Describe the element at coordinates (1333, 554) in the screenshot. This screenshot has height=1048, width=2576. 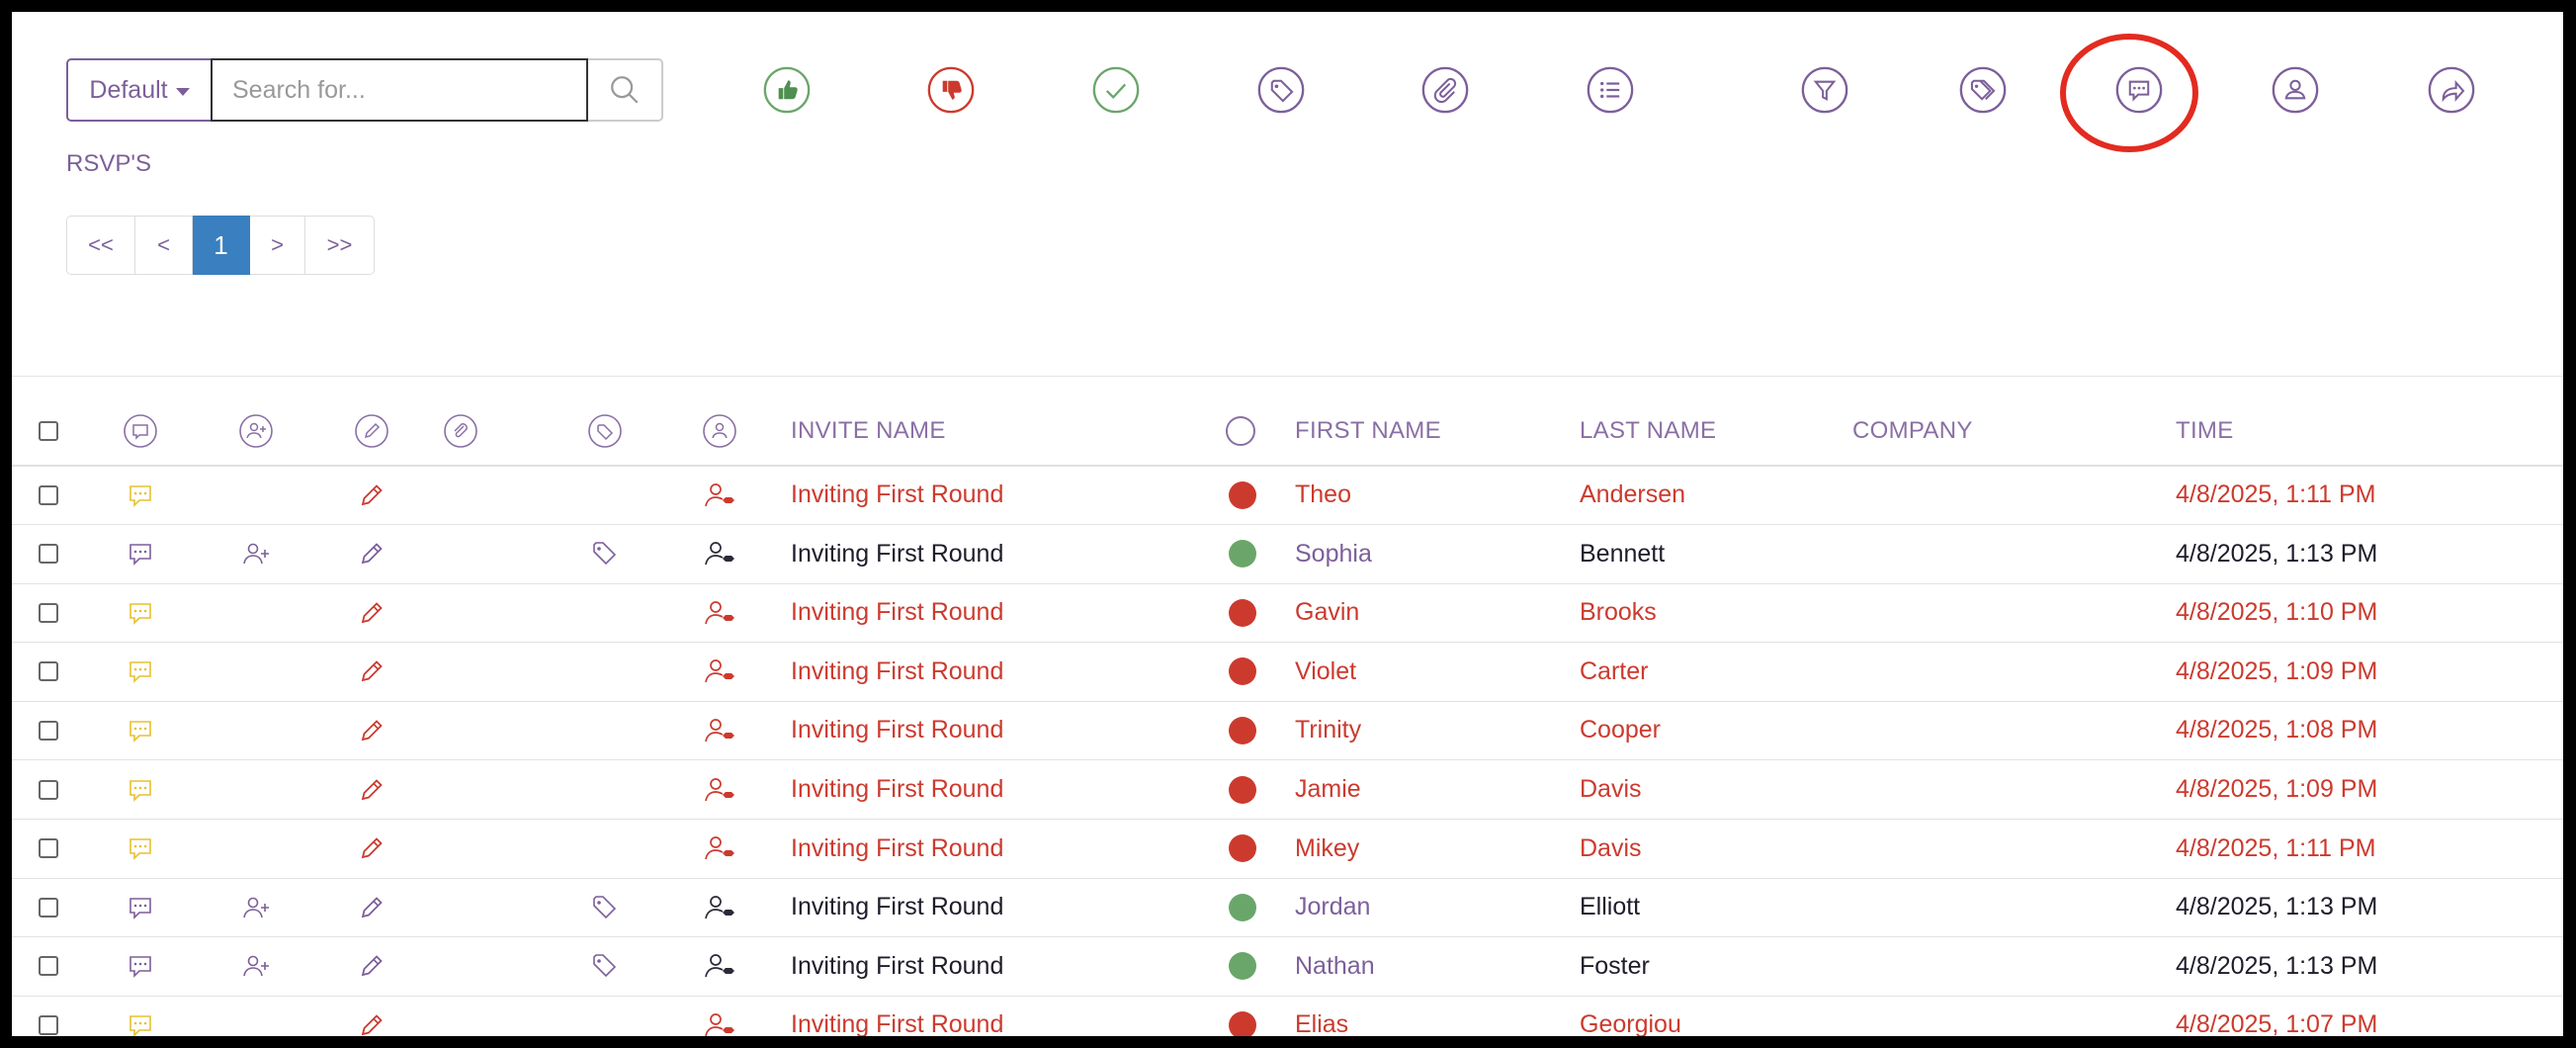
I see `first-name-cell: Sophia` at that location.